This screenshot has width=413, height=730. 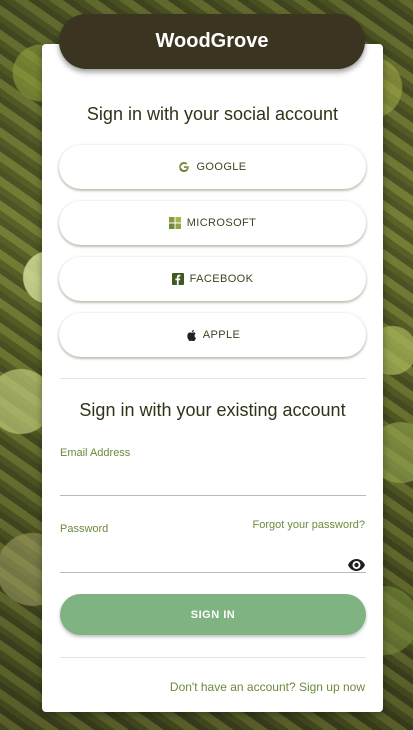 What do you see at coordinates (221, 335) in the screenshot?
I see `apple-button-label: APPLE` at bounding box center [221, 335].